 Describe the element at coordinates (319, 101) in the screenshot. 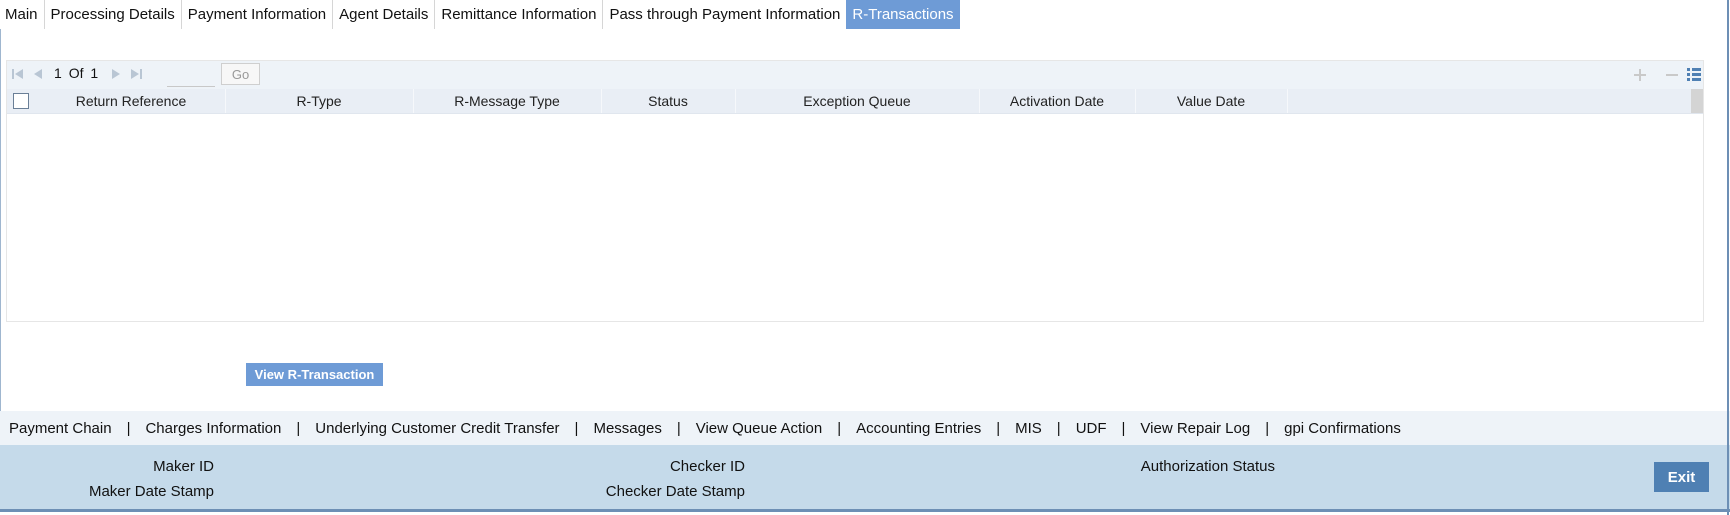

I see `column-header-r-type: R-Type` at that location.